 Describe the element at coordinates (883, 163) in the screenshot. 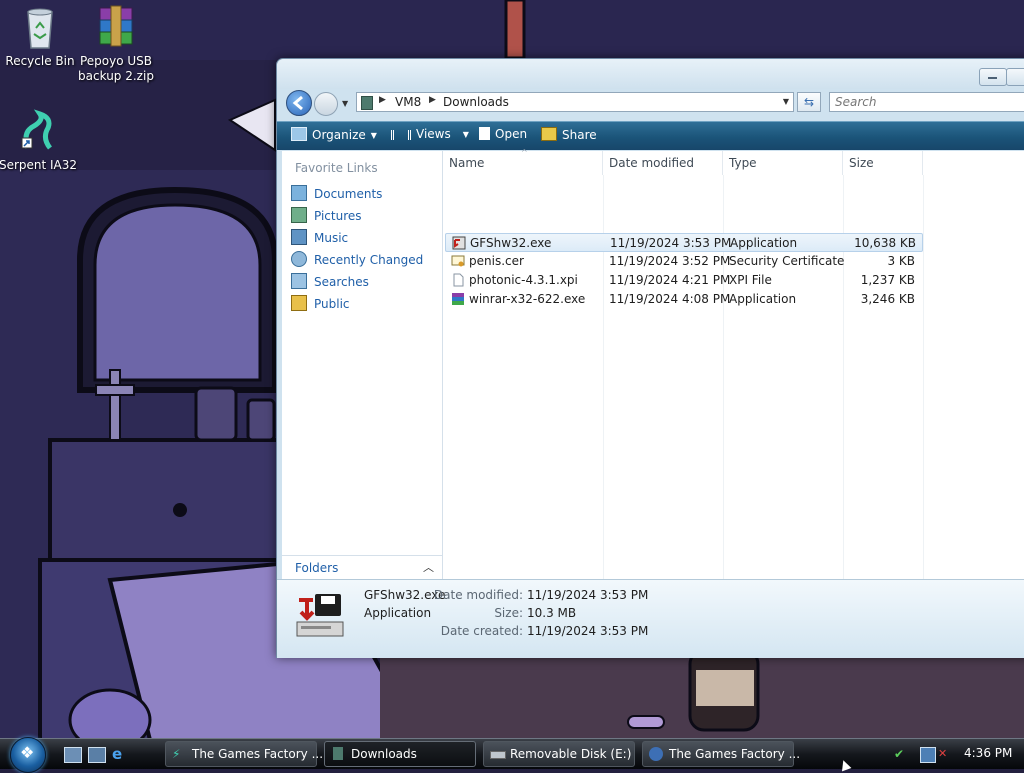

I see `column-header-size: Size` at that location.